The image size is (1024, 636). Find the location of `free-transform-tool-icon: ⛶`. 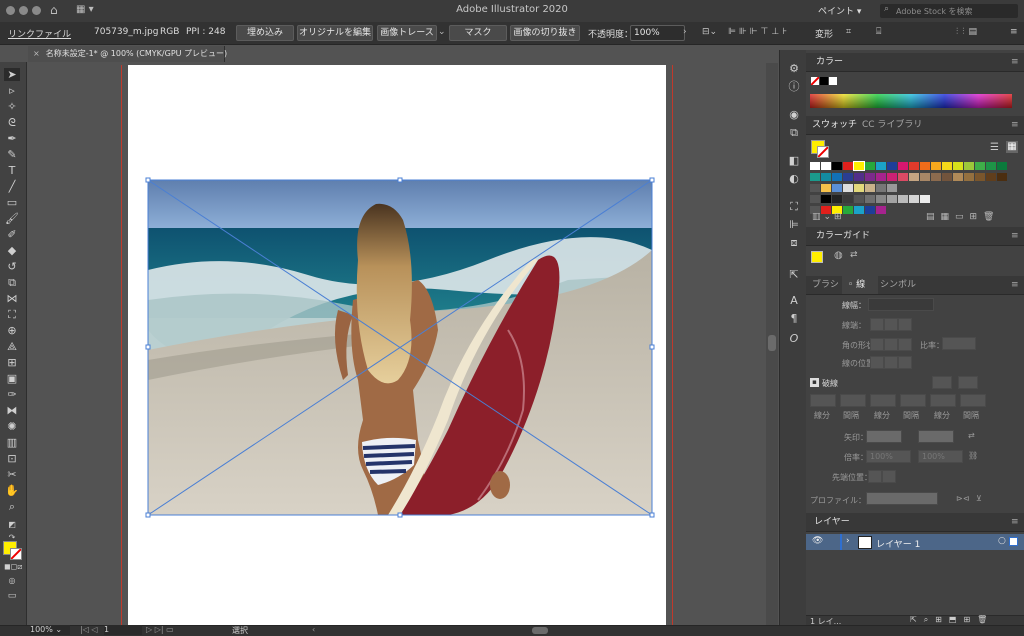

free-transform-tool-icon: ⛶ is located at coordinates (12, 314).